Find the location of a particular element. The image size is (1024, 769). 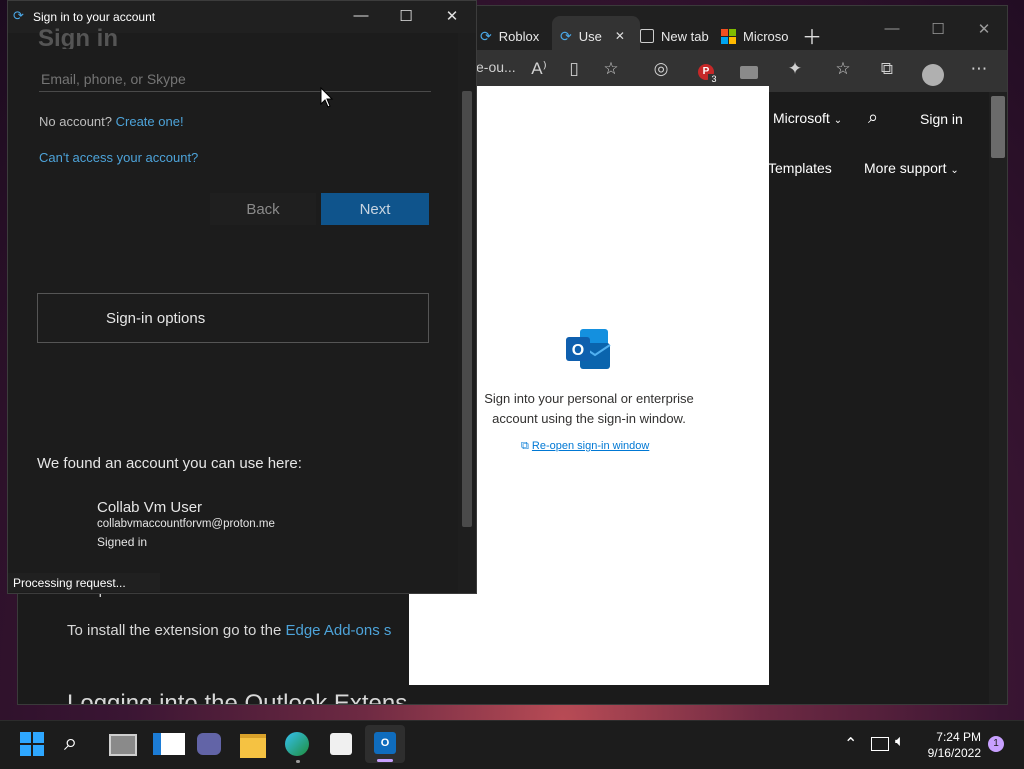

teams-chat-icon is located at coordinates (209, 744).